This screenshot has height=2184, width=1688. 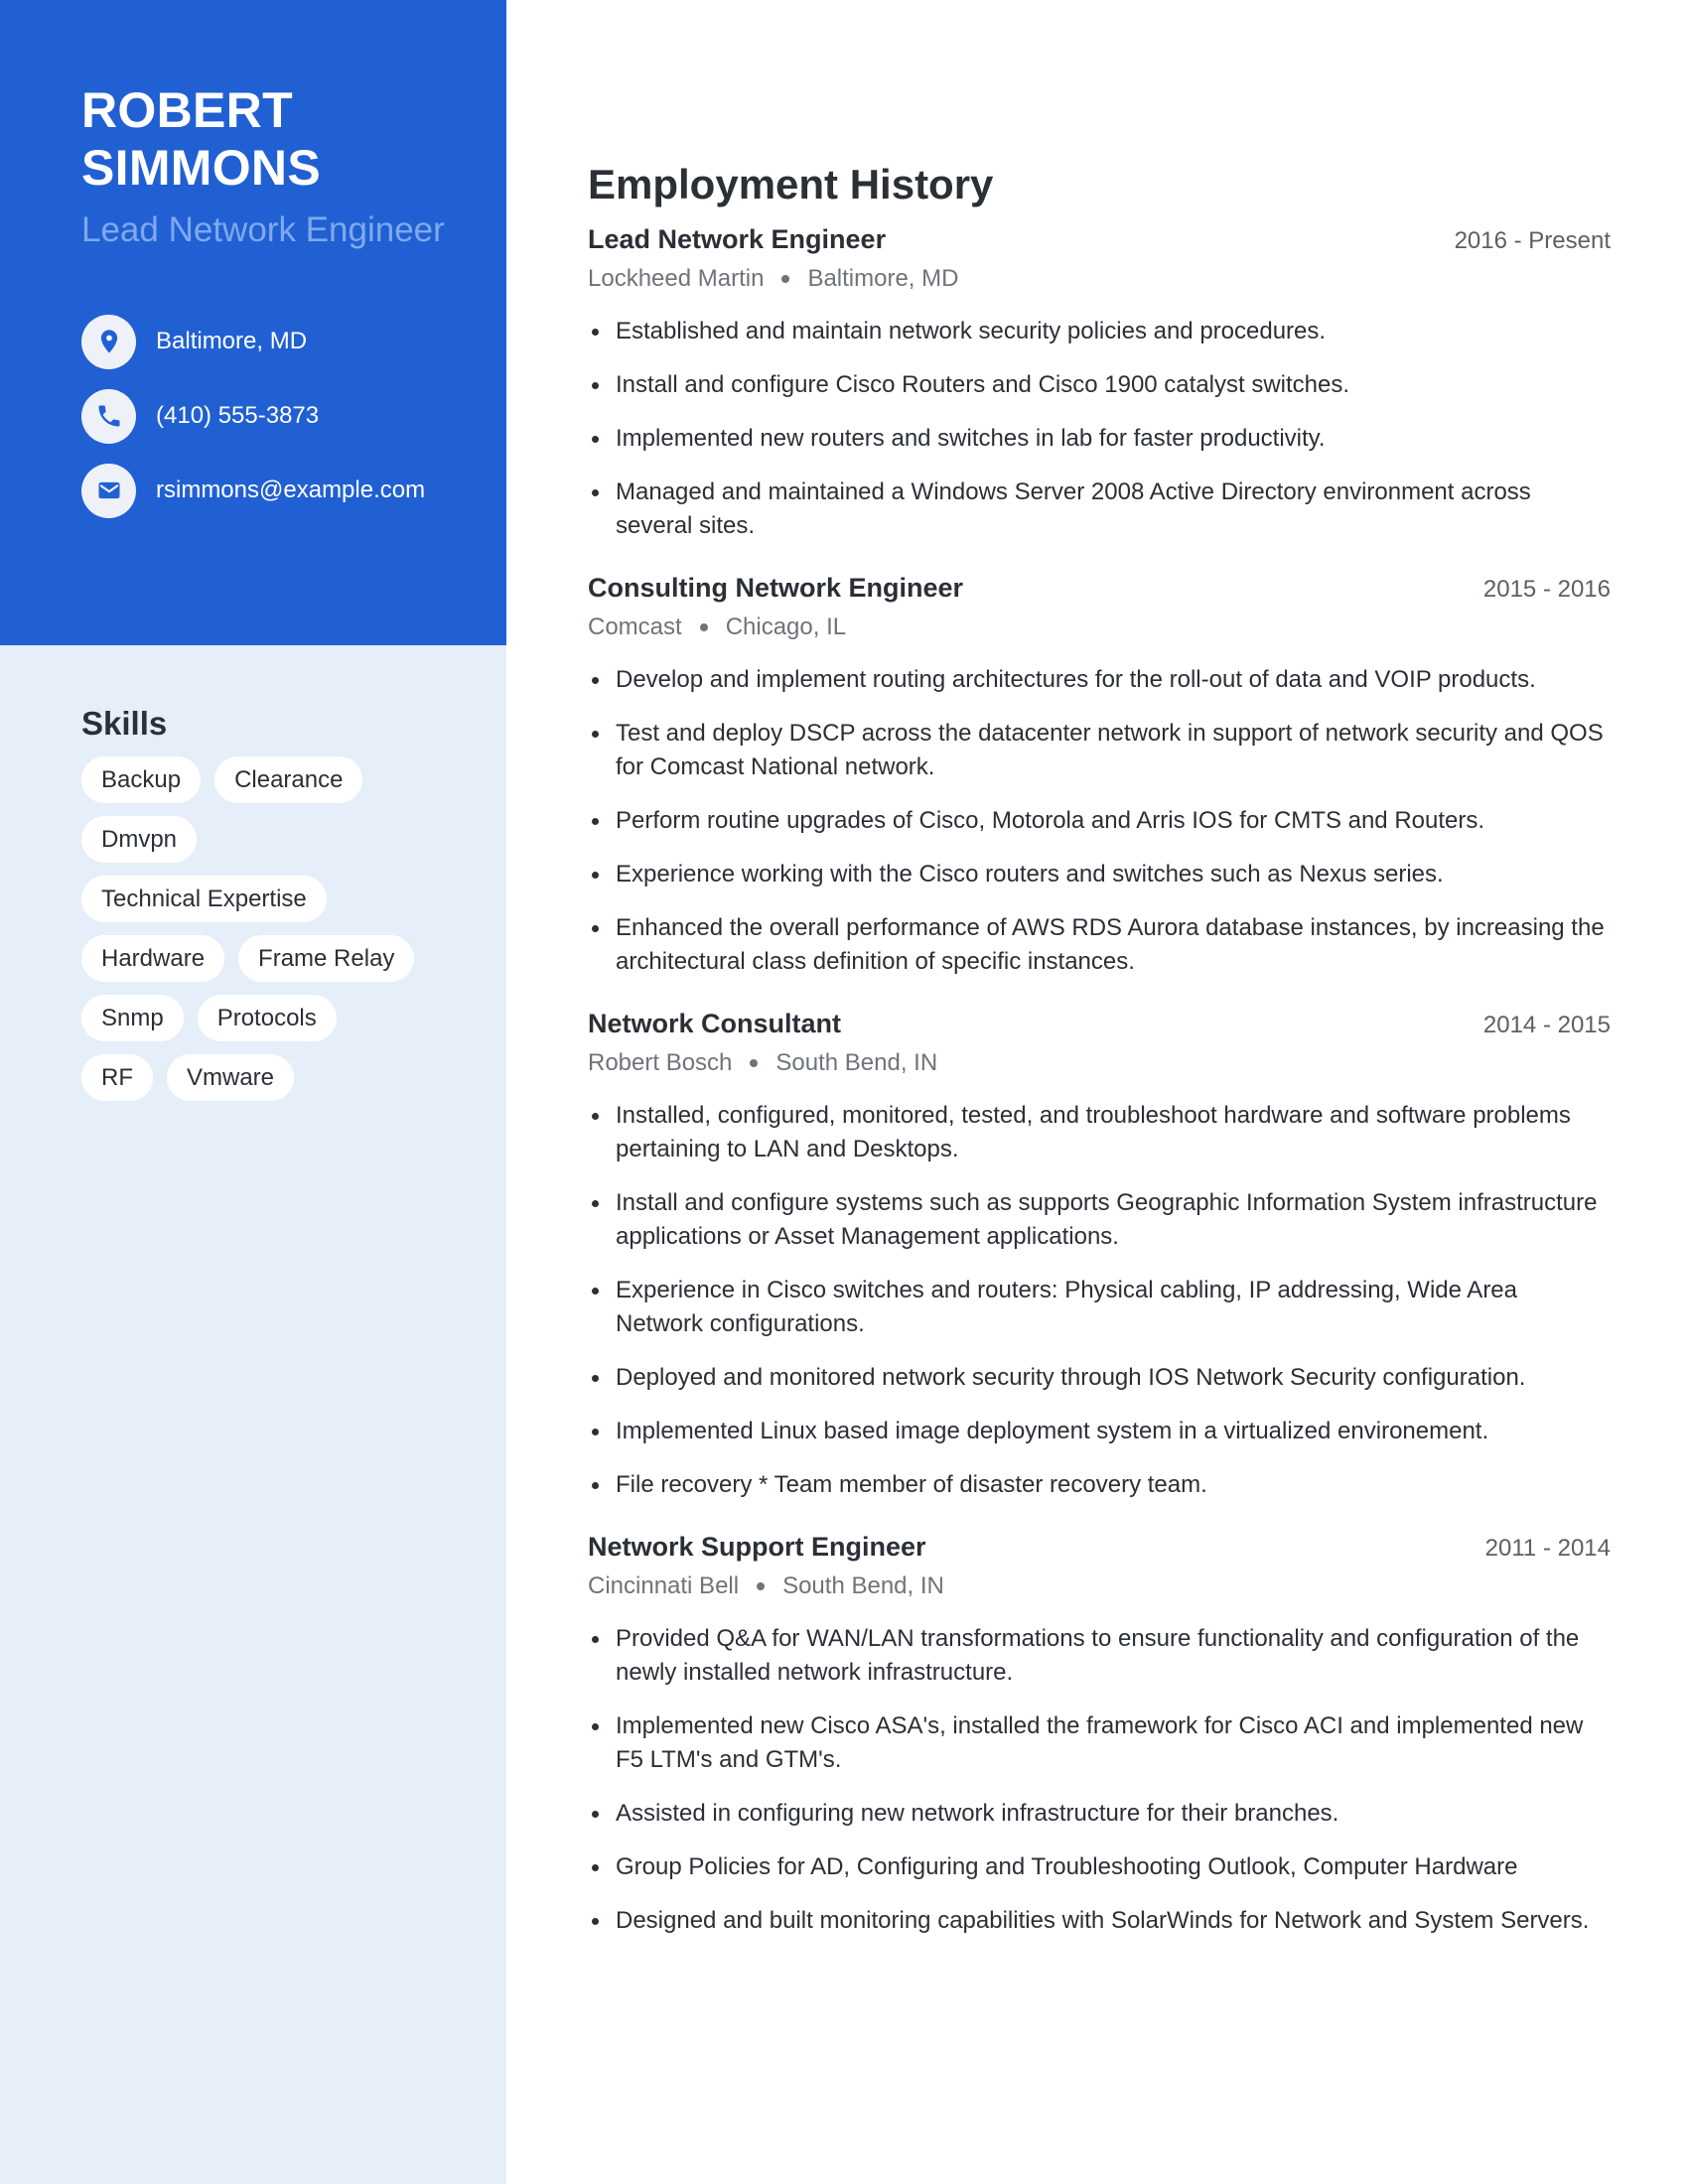 What do you see at coordinates (141, 779) in the screenshot?
I see `skill-tag: Backup` at bounding box center [141, 779].